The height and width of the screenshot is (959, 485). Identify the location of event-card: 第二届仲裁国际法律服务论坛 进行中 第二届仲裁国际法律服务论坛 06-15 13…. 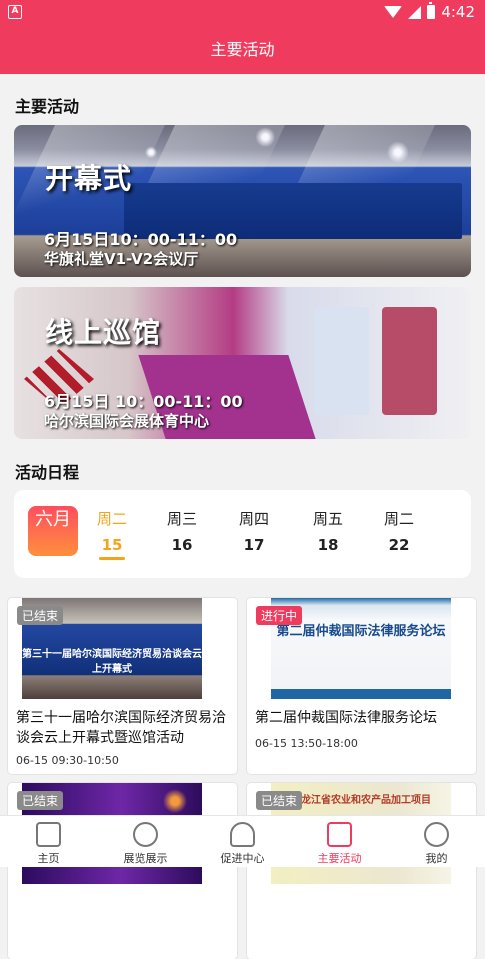
(361, 686).